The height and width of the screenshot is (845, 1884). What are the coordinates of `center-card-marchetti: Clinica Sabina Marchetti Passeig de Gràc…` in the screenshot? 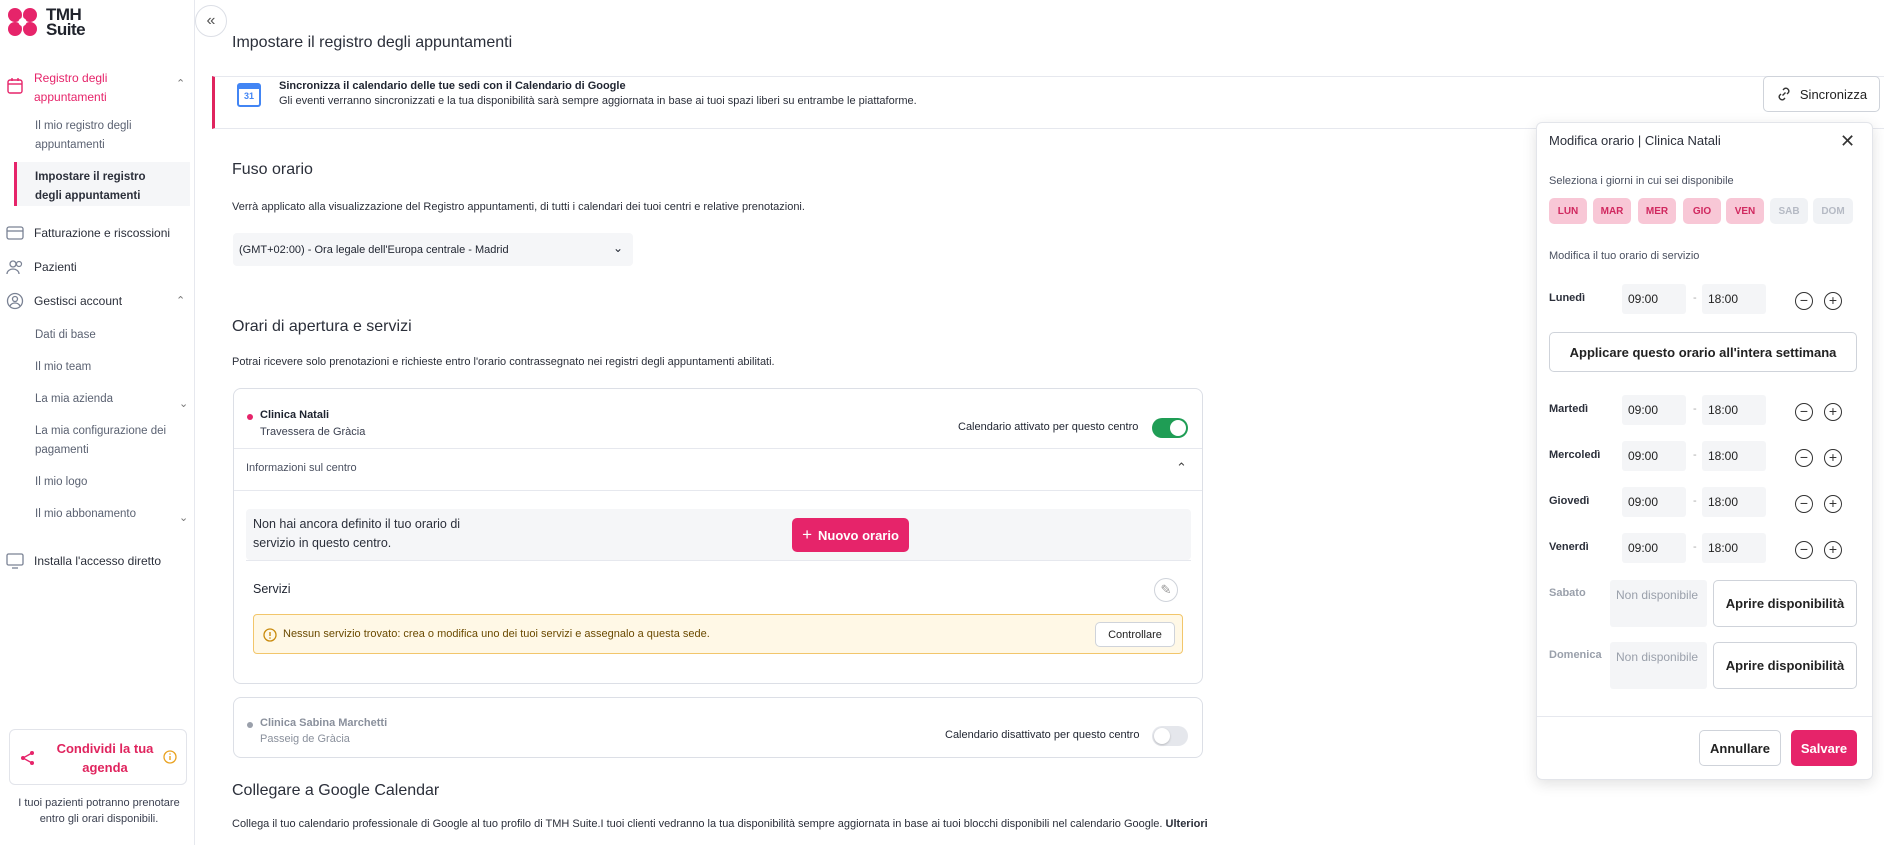 It's located at (718, 727).